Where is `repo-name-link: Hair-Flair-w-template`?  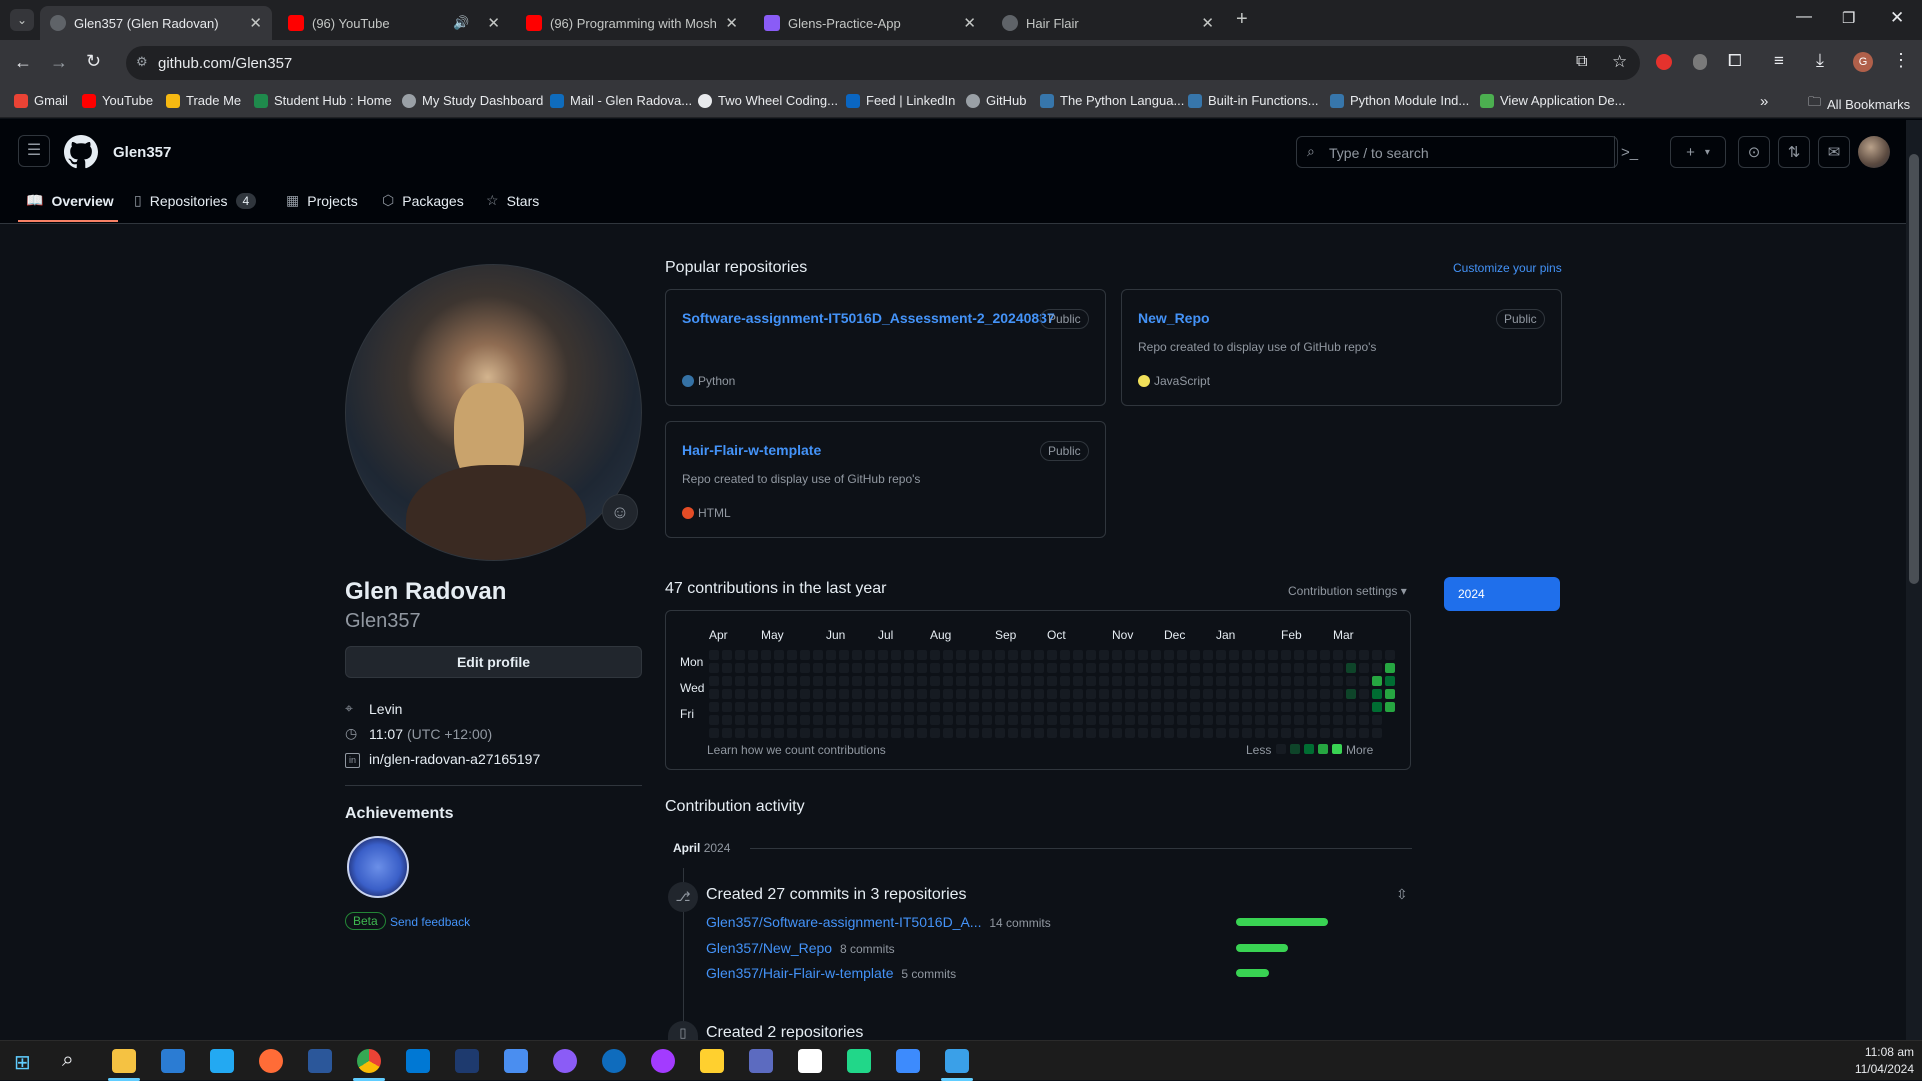 repo-name-link: Hair-Flair-w-template is located at coordinates (751, 450).